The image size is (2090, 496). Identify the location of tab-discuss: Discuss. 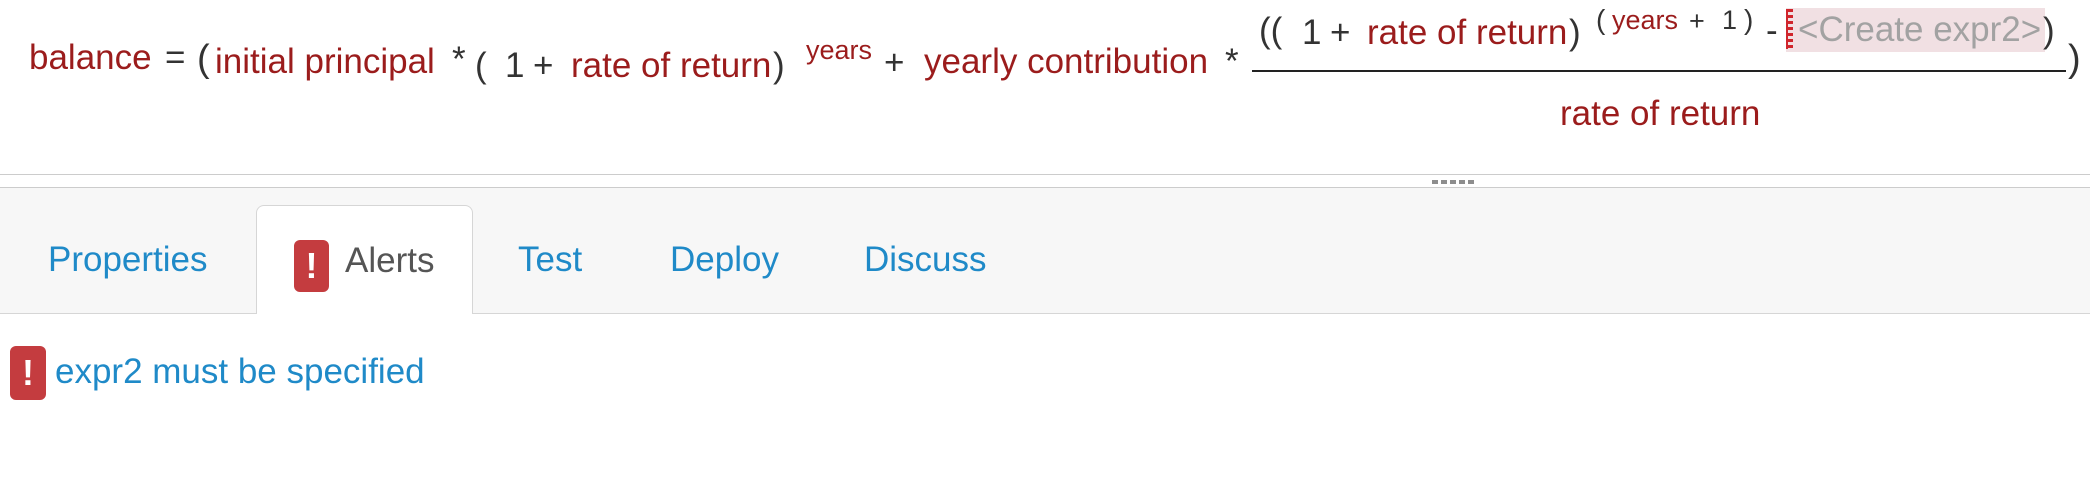
(925, 259).